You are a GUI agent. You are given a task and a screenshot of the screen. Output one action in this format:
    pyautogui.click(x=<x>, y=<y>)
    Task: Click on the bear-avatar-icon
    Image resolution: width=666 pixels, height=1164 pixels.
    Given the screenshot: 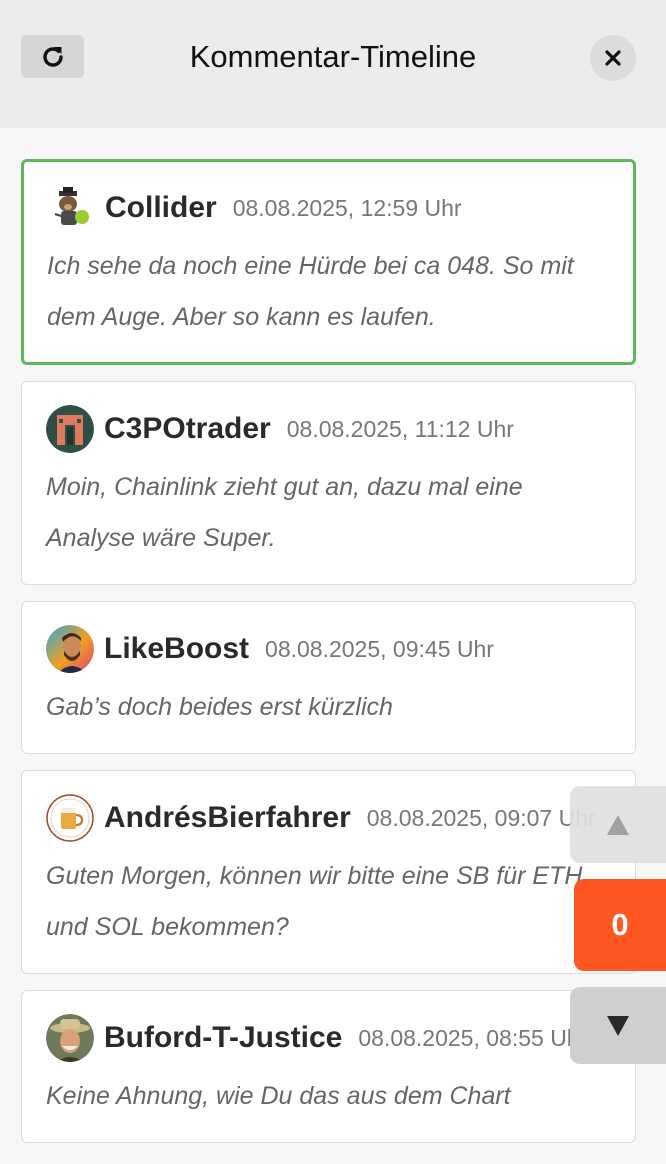 What is the action you would take?
    pyautogui.click(x=71, y=208)
    